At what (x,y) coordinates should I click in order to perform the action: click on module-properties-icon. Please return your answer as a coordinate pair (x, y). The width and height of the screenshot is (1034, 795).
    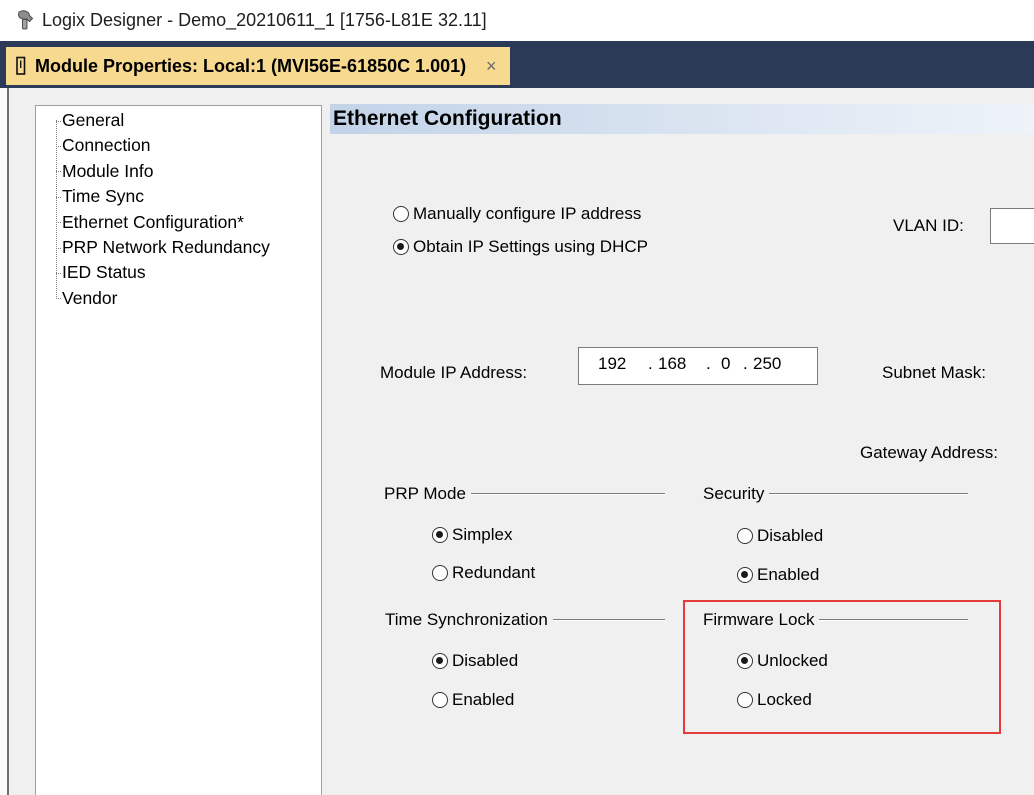
    Looking at the image, I should click on (21, 65).